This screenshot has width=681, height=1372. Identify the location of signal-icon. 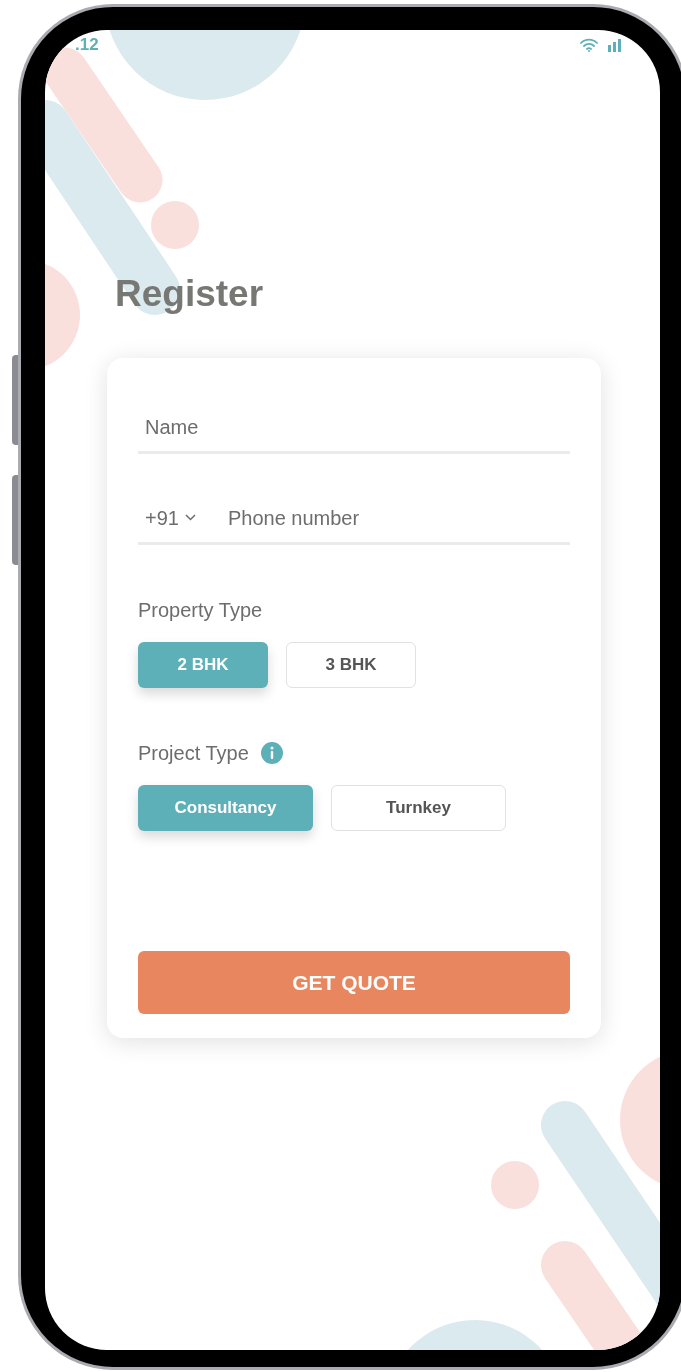
(615, 44).